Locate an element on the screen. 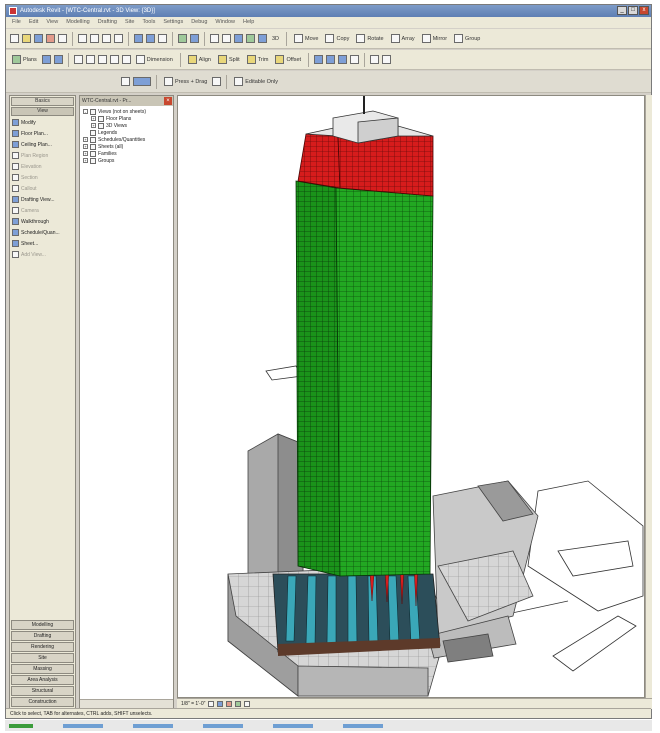  copy-tool: Copy is located at coordinates (337, 39).